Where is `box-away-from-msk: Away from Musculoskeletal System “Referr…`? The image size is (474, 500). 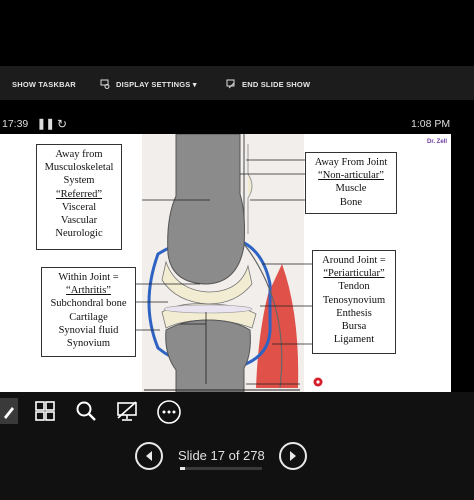 box-away-from-msk: Away from Musculoskeletal System “Referr… is located at coordinates (79, 197).